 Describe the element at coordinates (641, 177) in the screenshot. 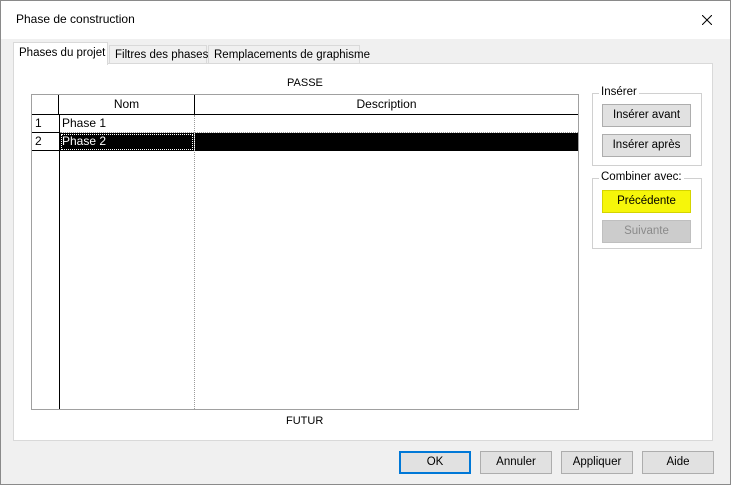

I see `combine-group-label: Combiner avec:` at that location.